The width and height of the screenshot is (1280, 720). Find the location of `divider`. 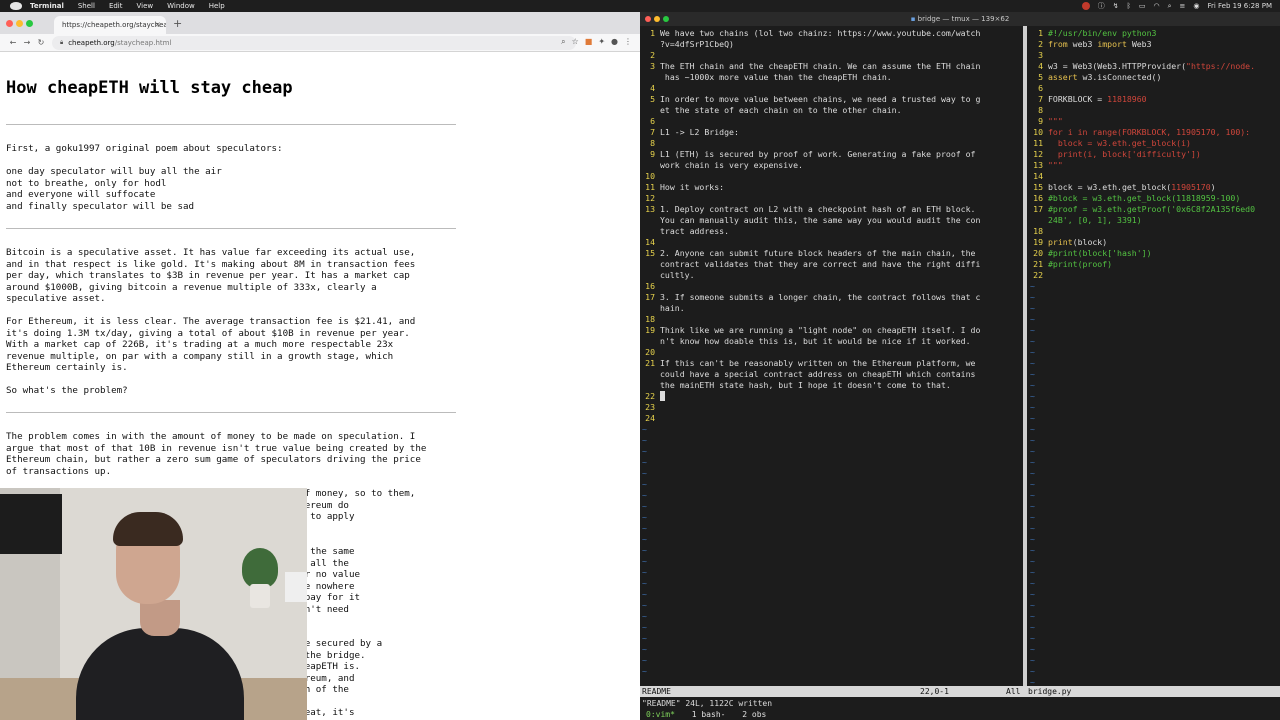

divider is located at coordinates (231, 124).